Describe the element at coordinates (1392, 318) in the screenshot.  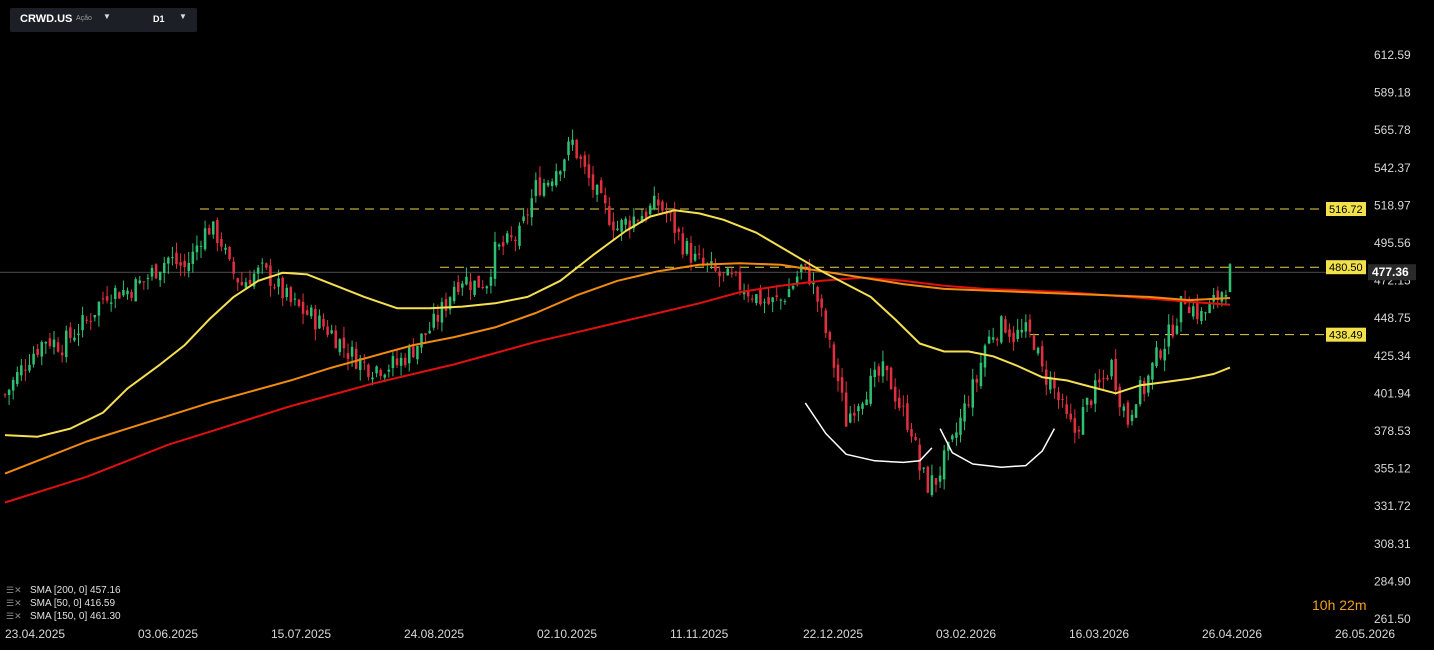
I see `y-tick-label: 448.75` at that location.